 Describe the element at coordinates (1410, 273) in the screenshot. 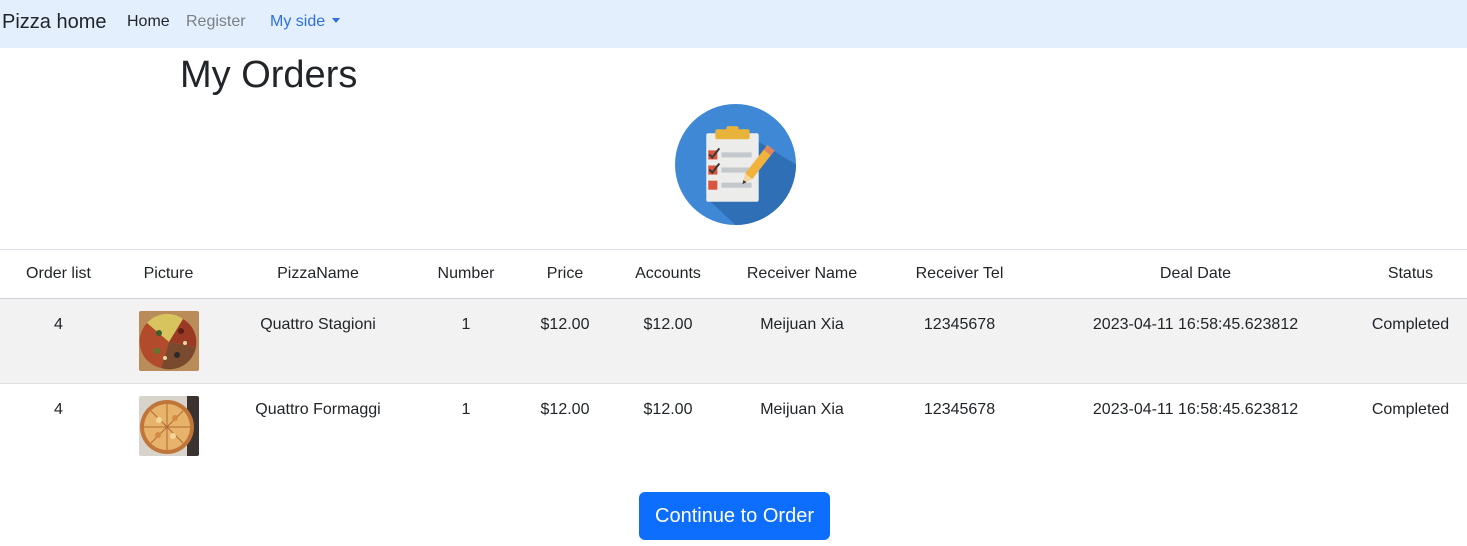

I see `col-status: Status` at that location.